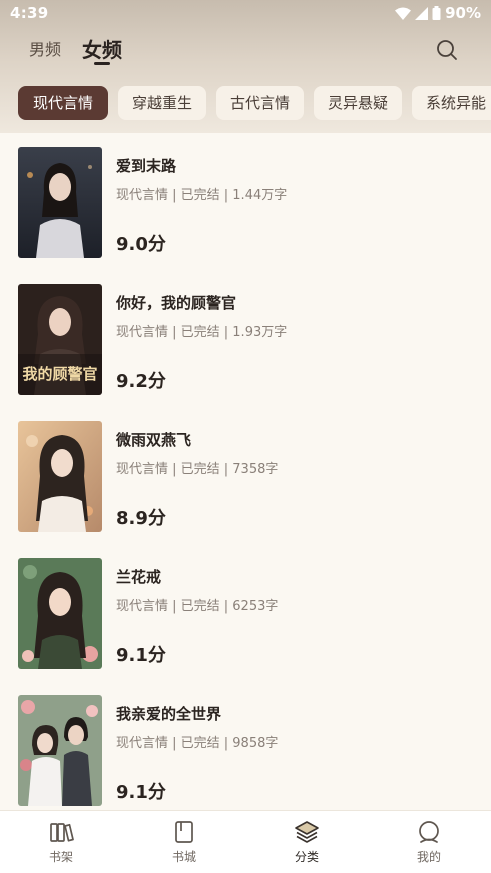  Describe the element at coordinates (358, 103) in the screenshot. I see `chip-category: 灵异悬疑` at that location.